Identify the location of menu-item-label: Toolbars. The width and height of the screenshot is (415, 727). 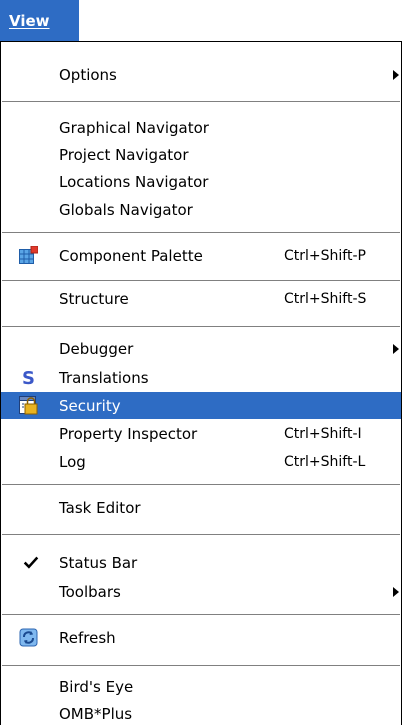
(90, 591).